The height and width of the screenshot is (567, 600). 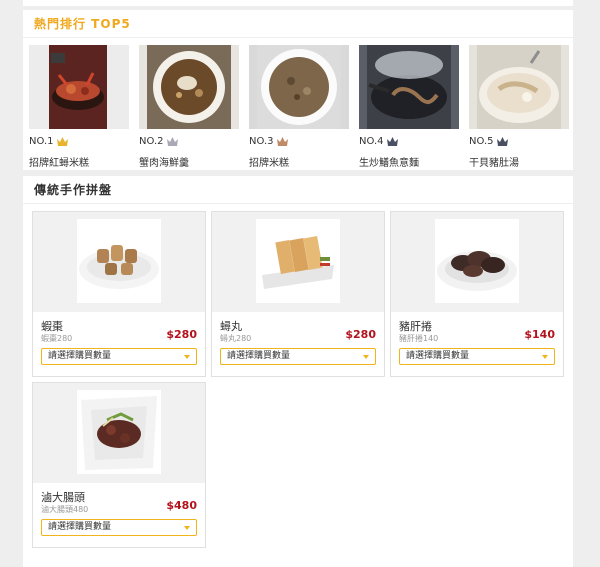 What do you see at coordinates (410, 161) in the screenshot?
I see `dish-name: 生炒鱔魚意麵` at bounding box center [410, 161].